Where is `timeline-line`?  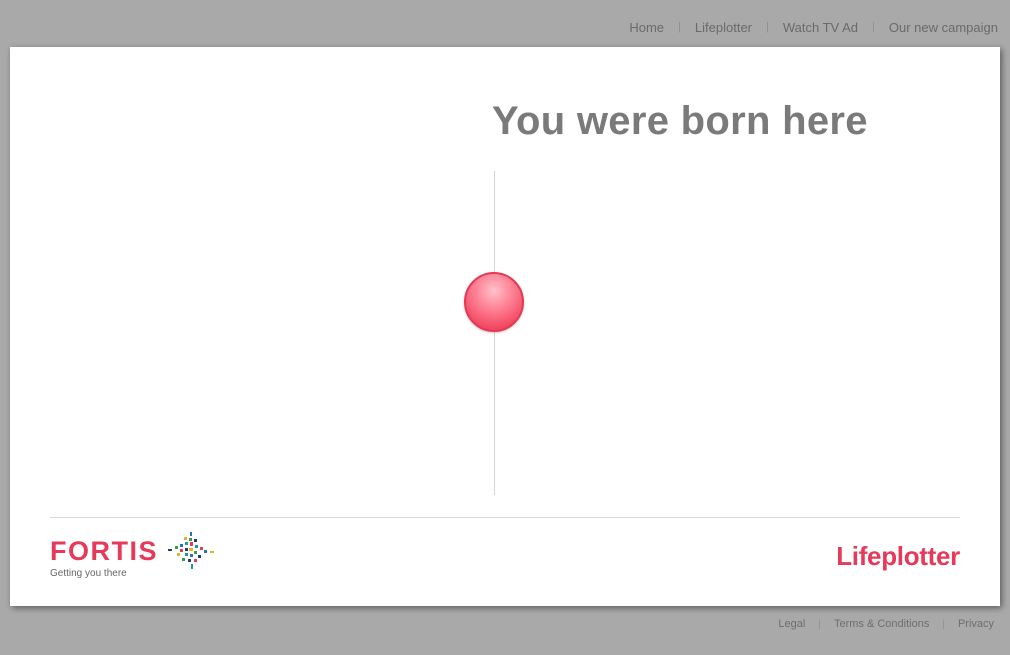
timeline-line is located at coordinates (494, 333).